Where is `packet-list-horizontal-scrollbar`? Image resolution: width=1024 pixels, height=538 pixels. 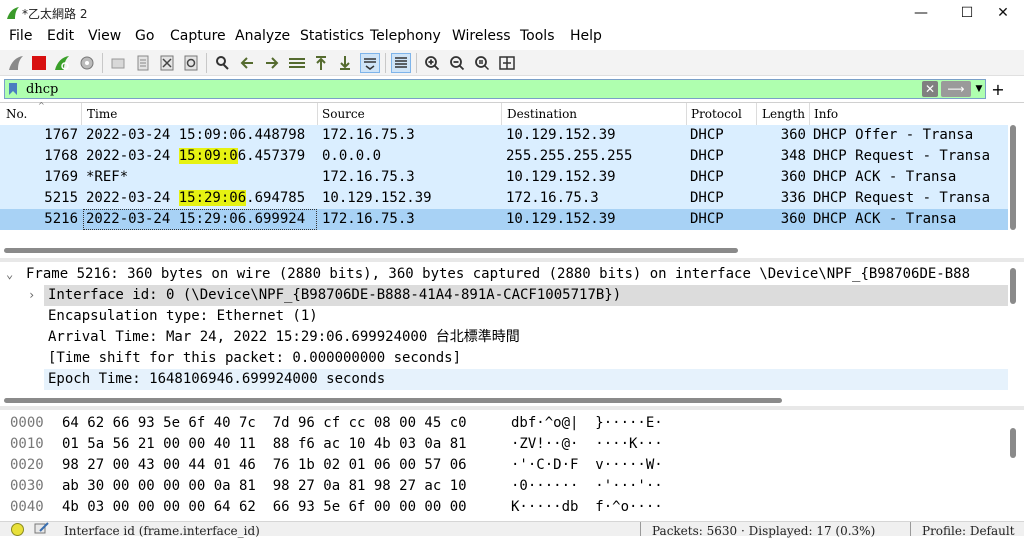 packet-list-horizontal-scrollbar is located at coordinates (371, 250).